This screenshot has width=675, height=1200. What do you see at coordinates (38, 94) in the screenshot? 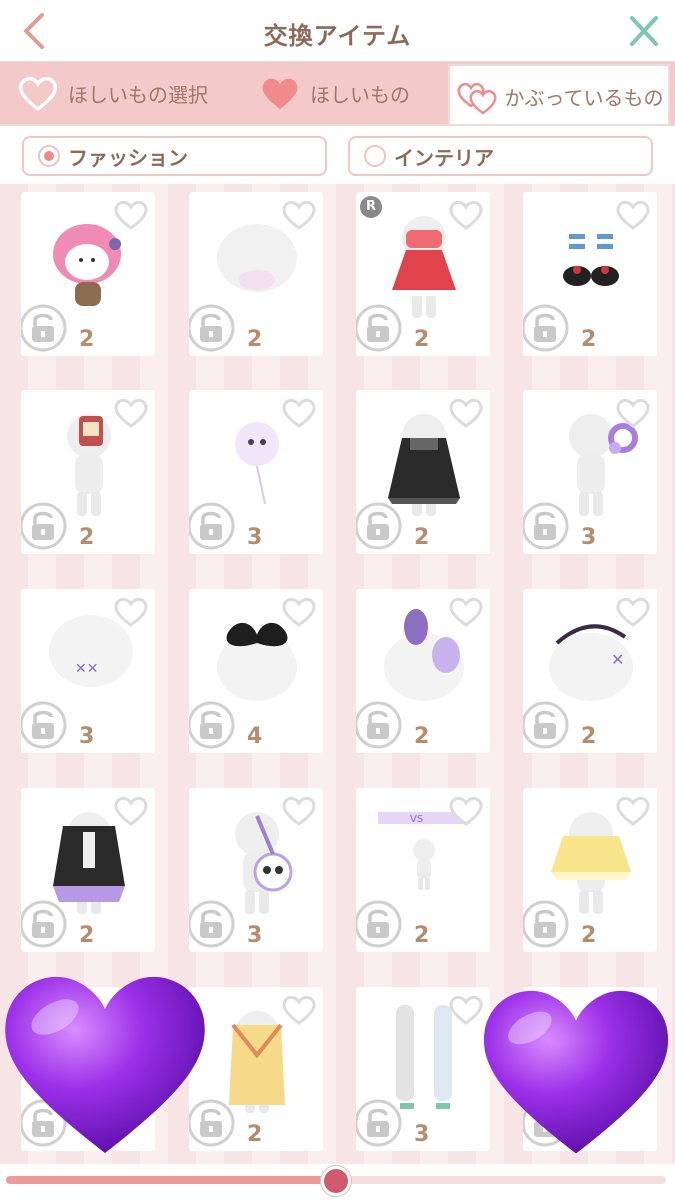
I see `heart-outline-icon` at bounding box center [38, 94].